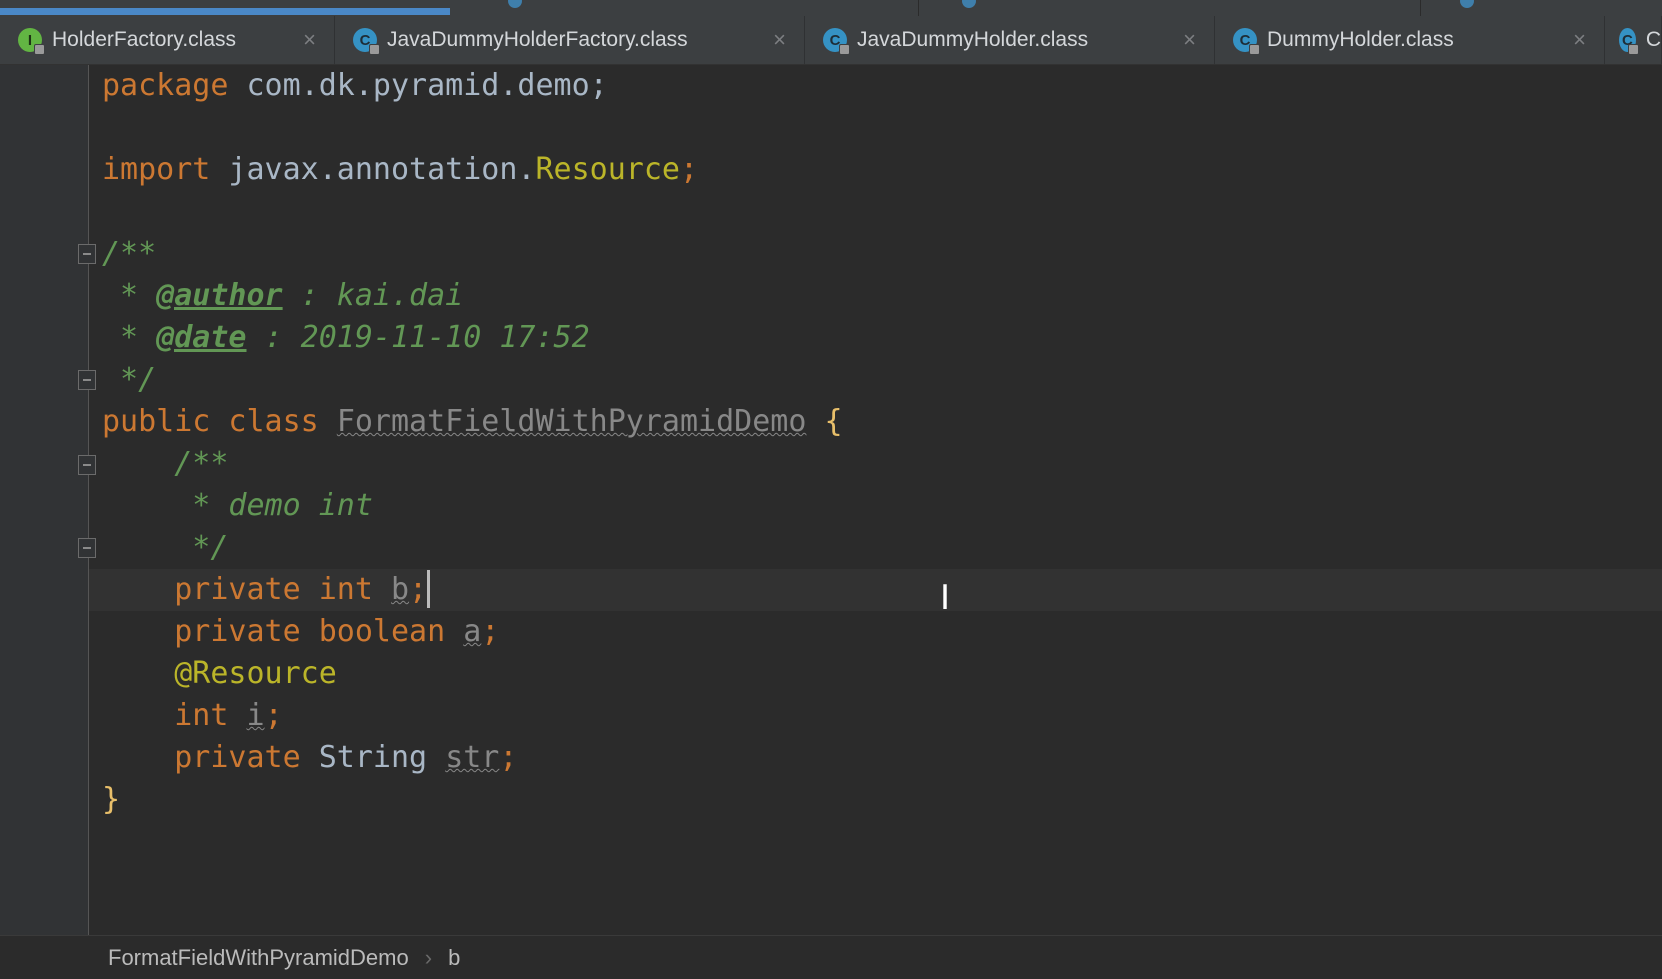  What do you see at coordinates (346, 337) in the screenshot?
I see `code-line-7: * @date : 2019-11-10 17:52` at bounding box center [346, 337].